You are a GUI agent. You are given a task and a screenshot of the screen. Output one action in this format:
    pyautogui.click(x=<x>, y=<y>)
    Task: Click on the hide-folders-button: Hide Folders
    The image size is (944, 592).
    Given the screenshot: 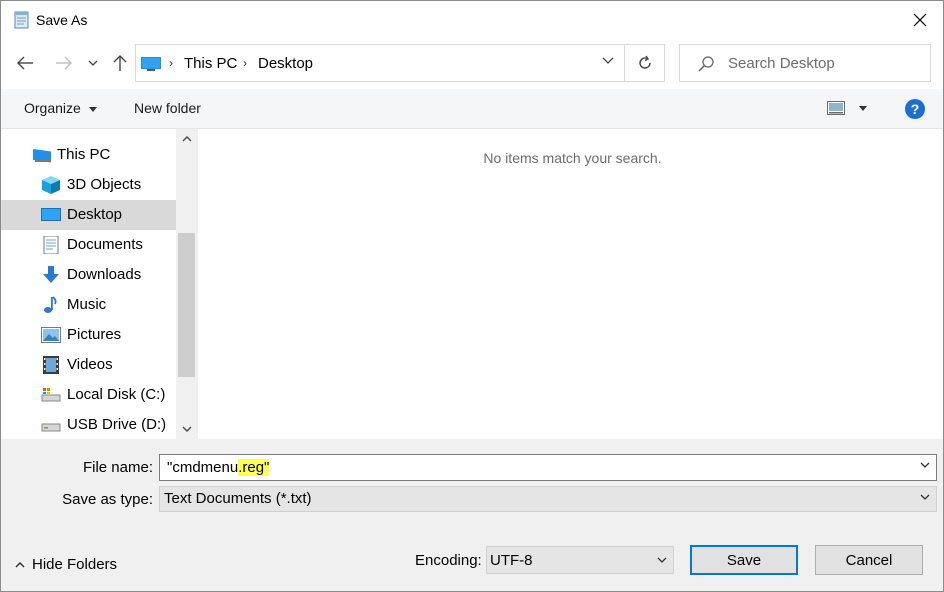 What is the action you would take?
    pyautogui.click(x=66, y=564)
    